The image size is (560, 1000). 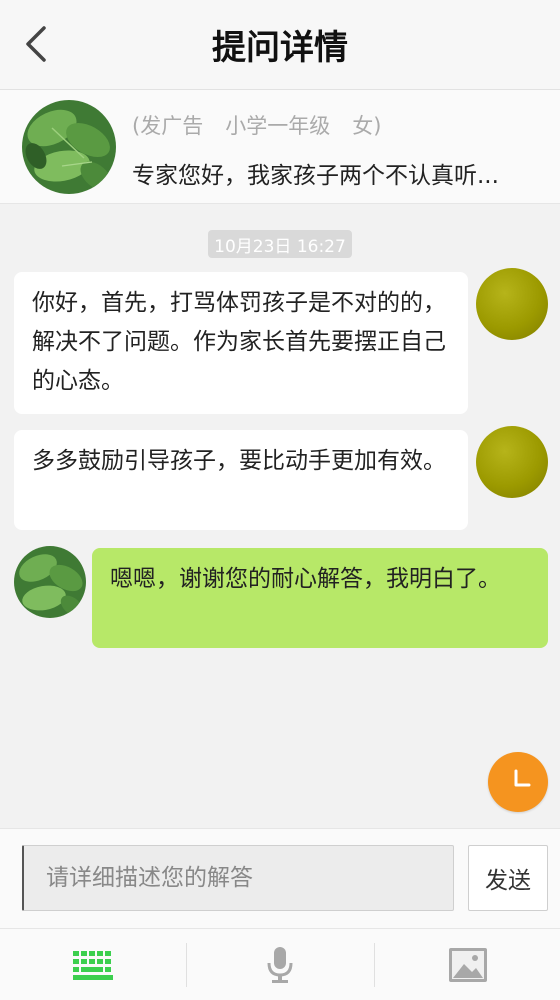 What do you see at coordinates (508, 878) in the screenshot?
I see `send-button: 发送` at bounding box center [508, 878].